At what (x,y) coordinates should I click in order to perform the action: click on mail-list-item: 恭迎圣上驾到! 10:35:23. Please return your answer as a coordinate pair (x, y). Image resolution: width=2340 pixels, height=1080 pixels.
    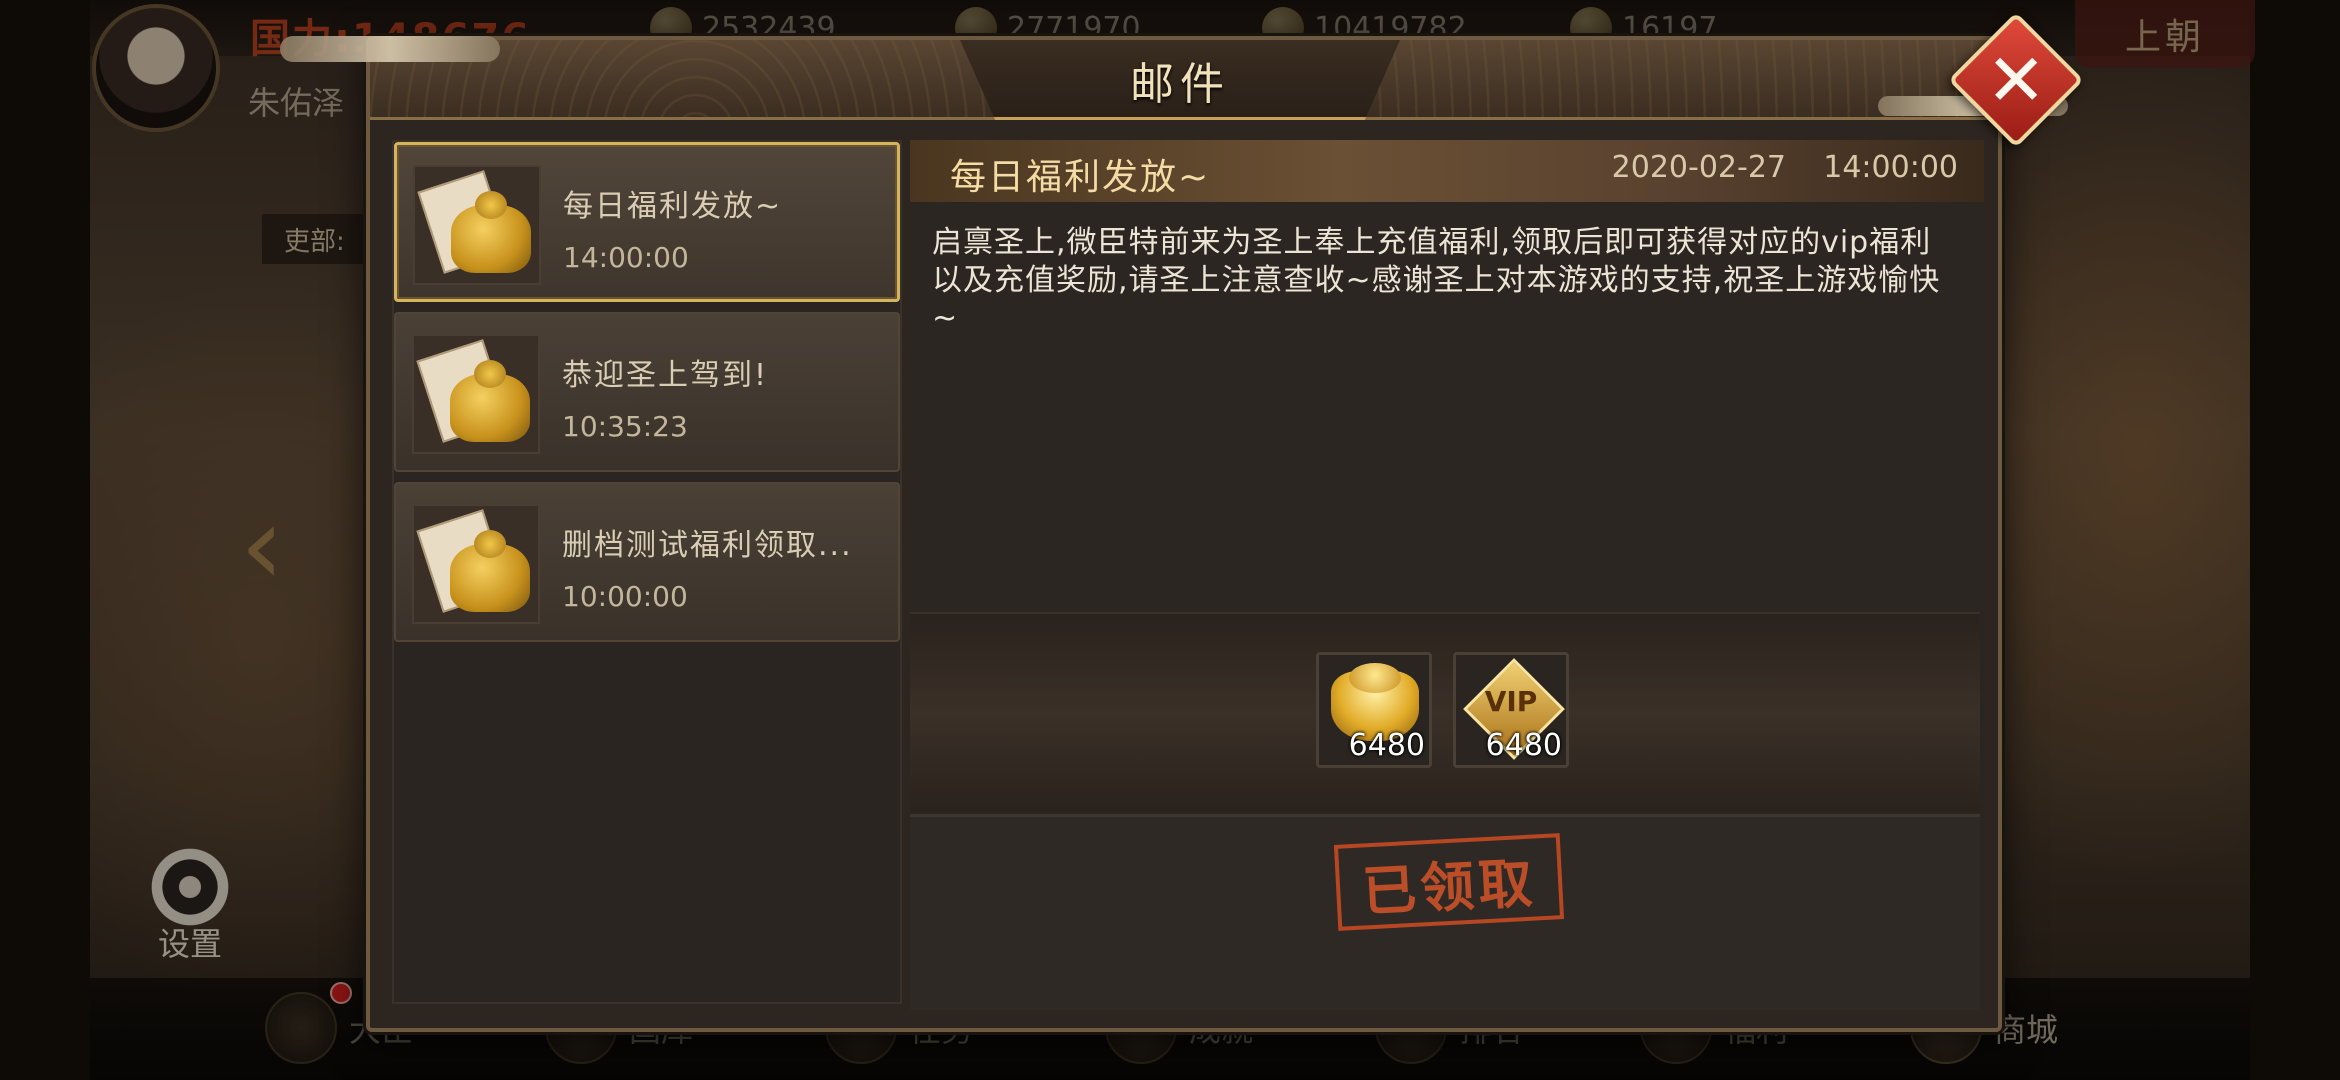
    Looking at the image, I should click on (647, 392).